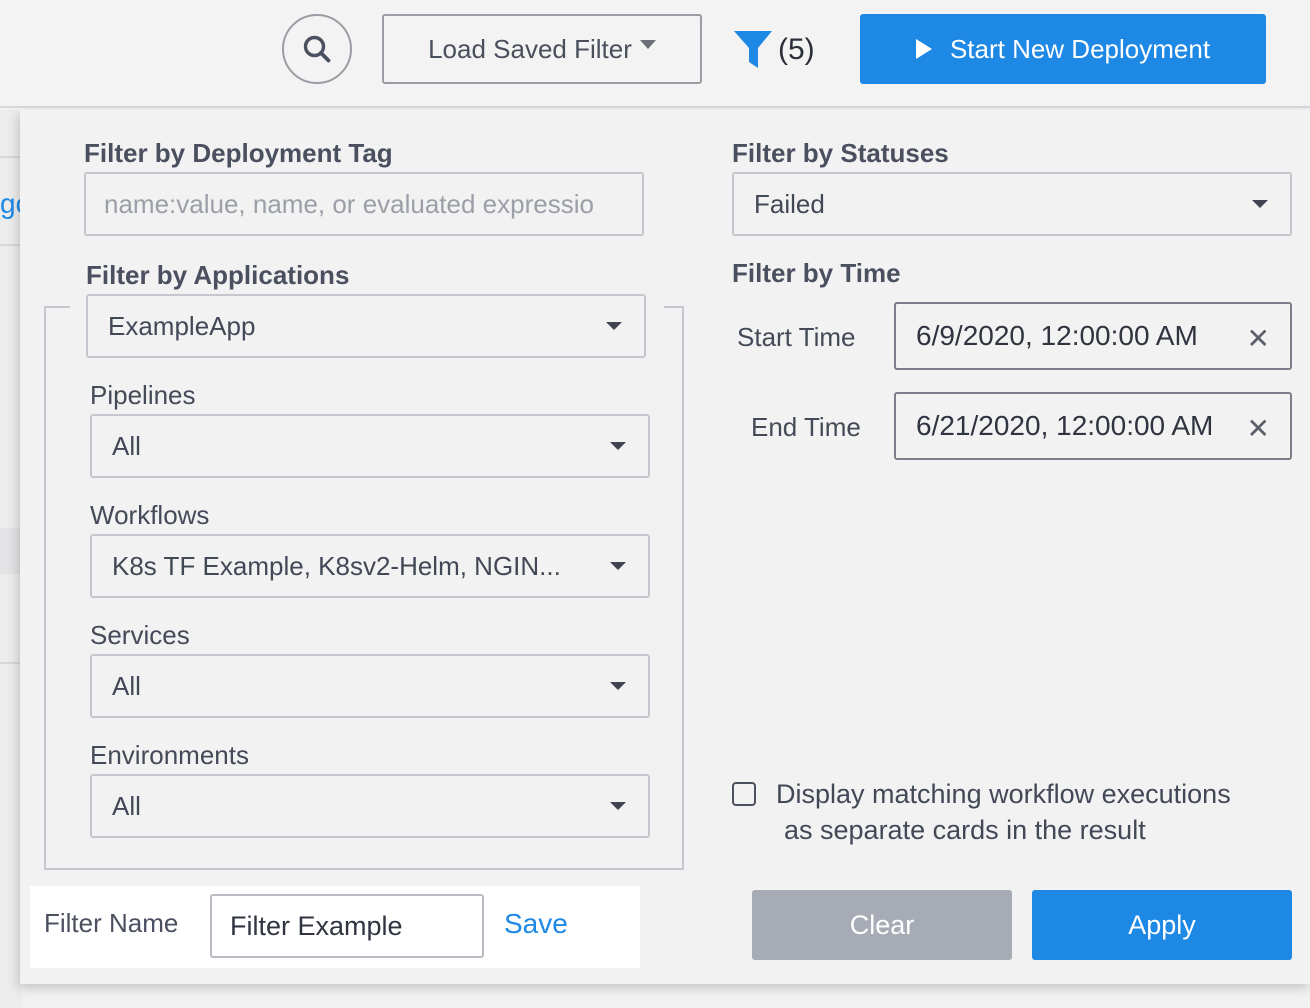  Describe the element at coordinates (744, 794) in the screenshot. I see `separate-cards-checkbox` at that location.